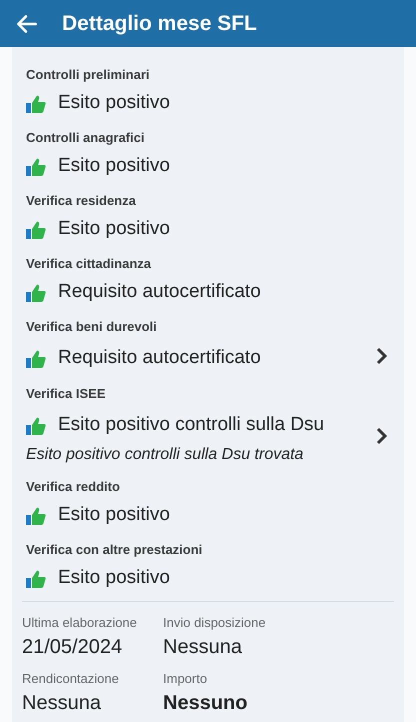  I want to click on check-label: Verifica ISEE, so click(66, 393).